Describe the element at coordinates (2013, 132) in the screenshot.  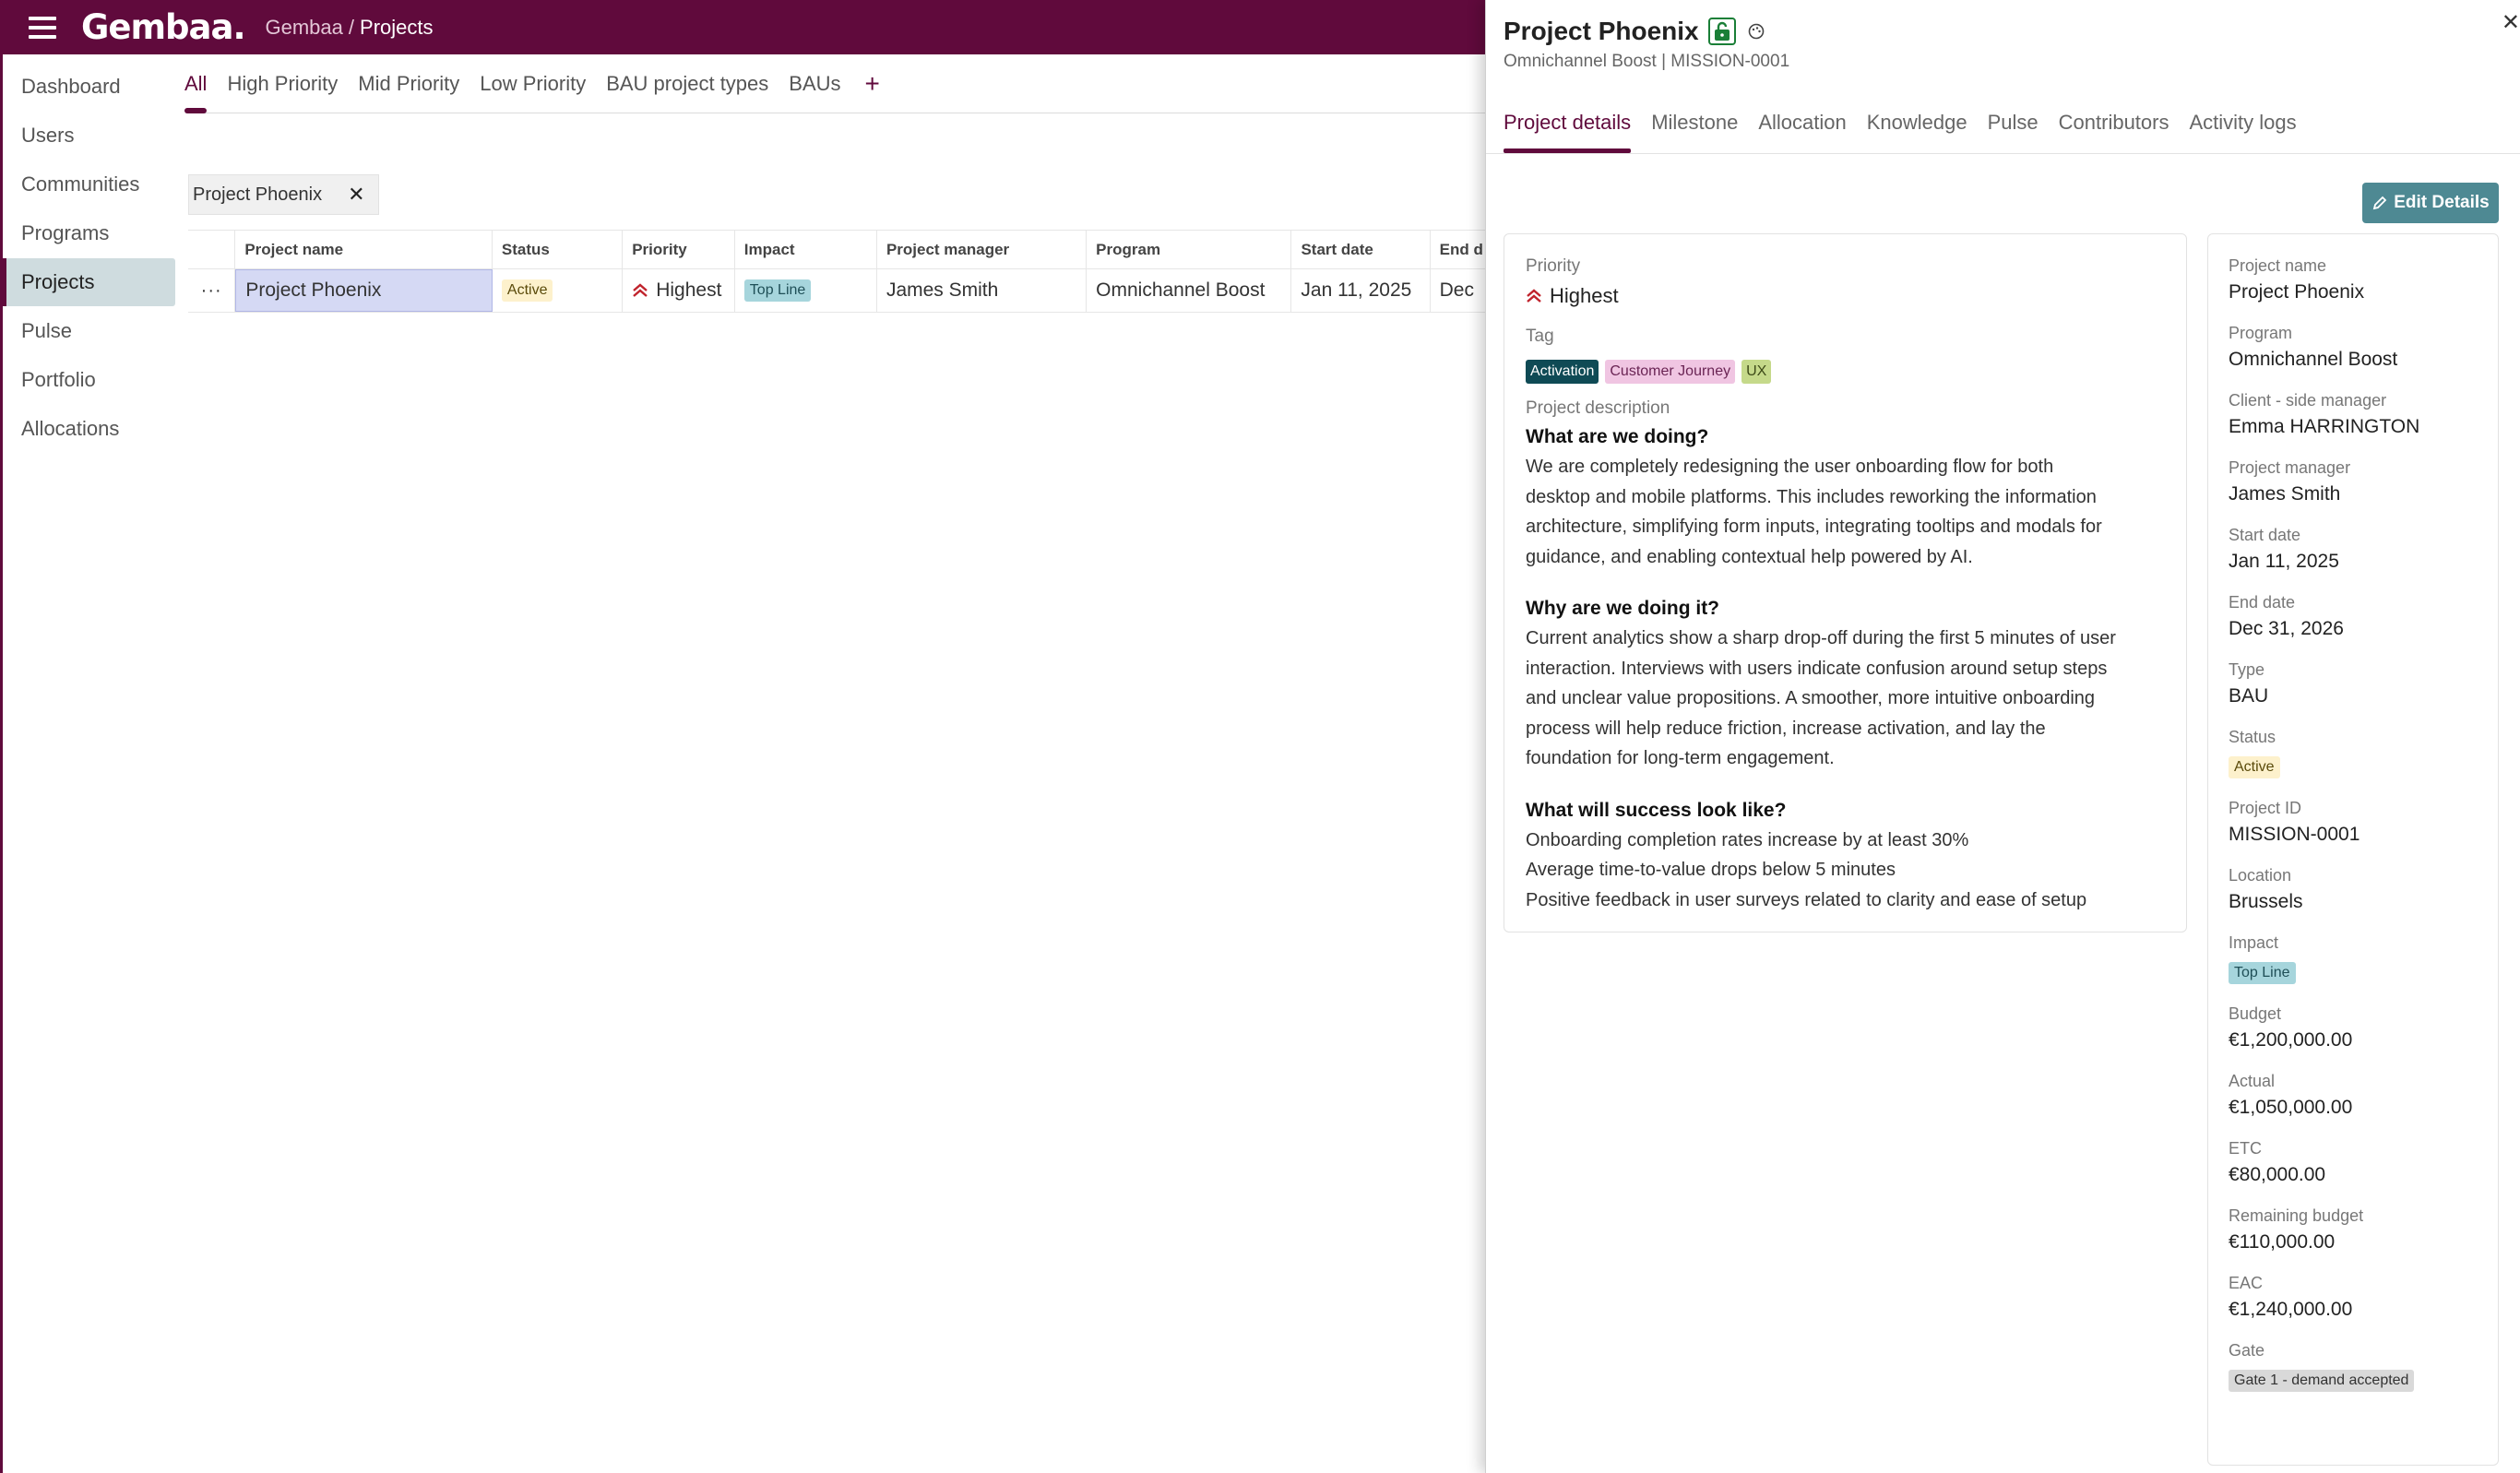
I see `tab-pulse: Pulse` at that location.